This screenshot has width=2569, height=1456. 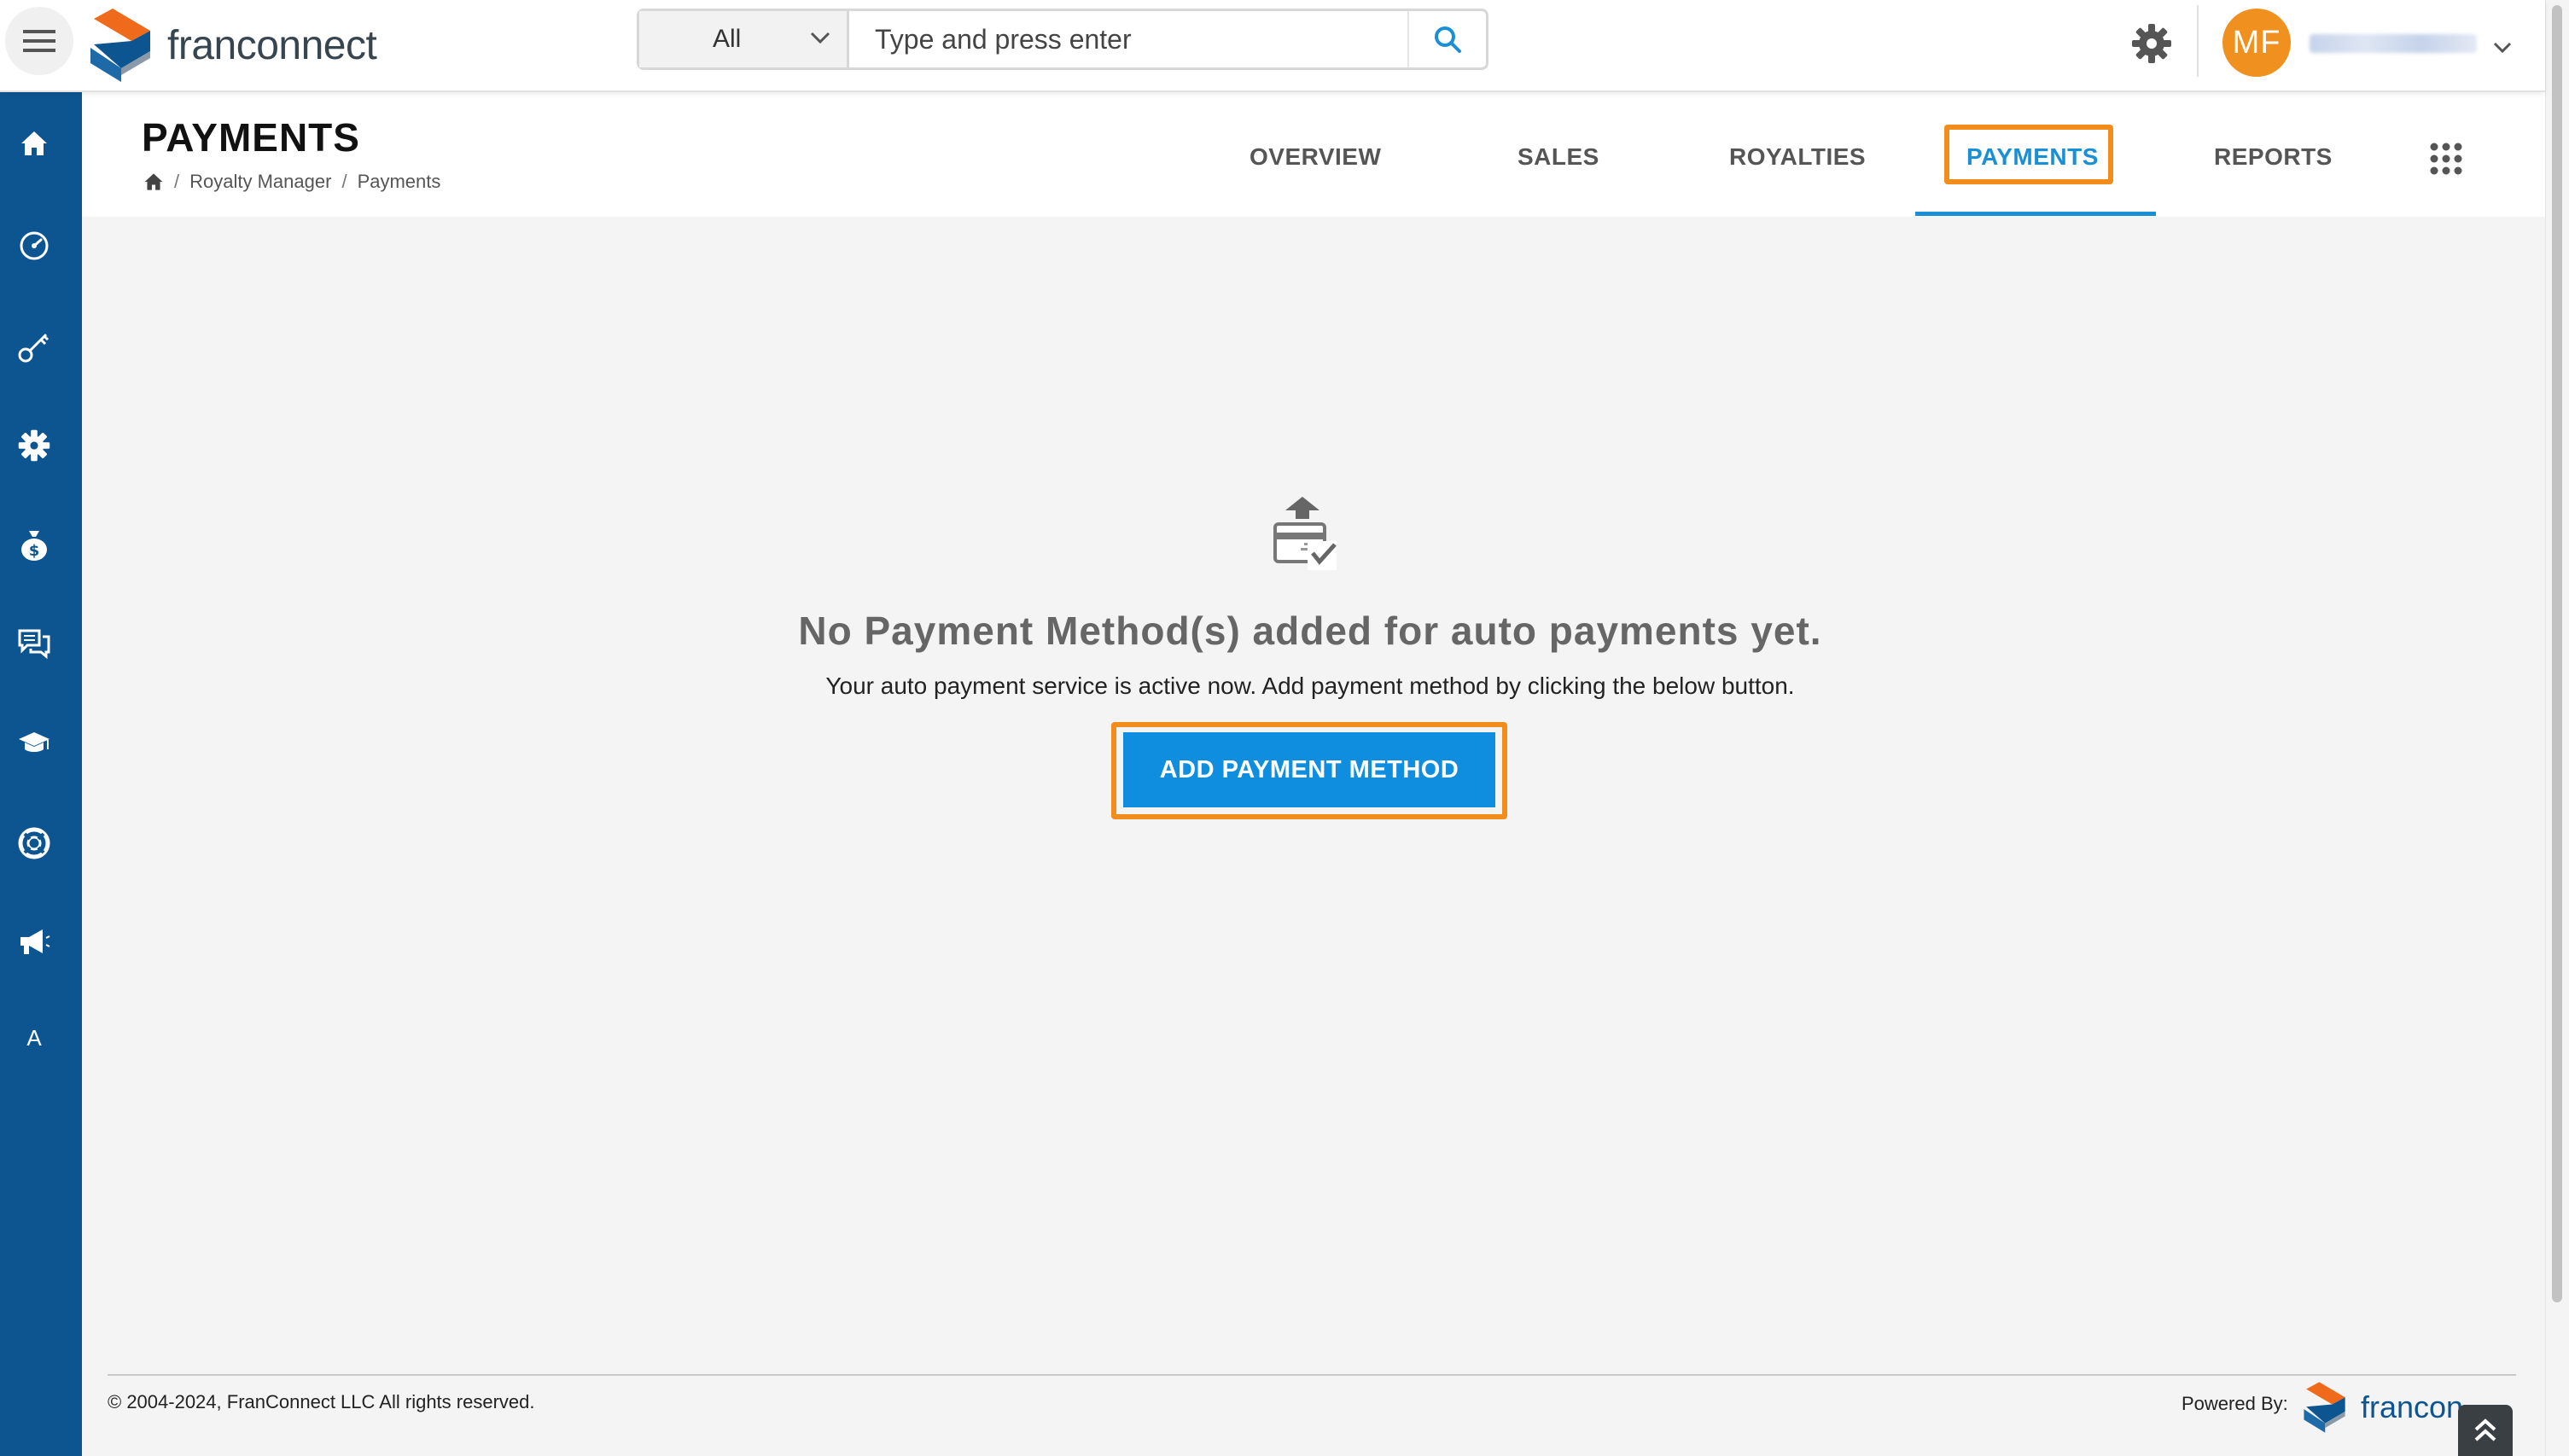 I want to click on search-button, so click(x=1446, y=39).